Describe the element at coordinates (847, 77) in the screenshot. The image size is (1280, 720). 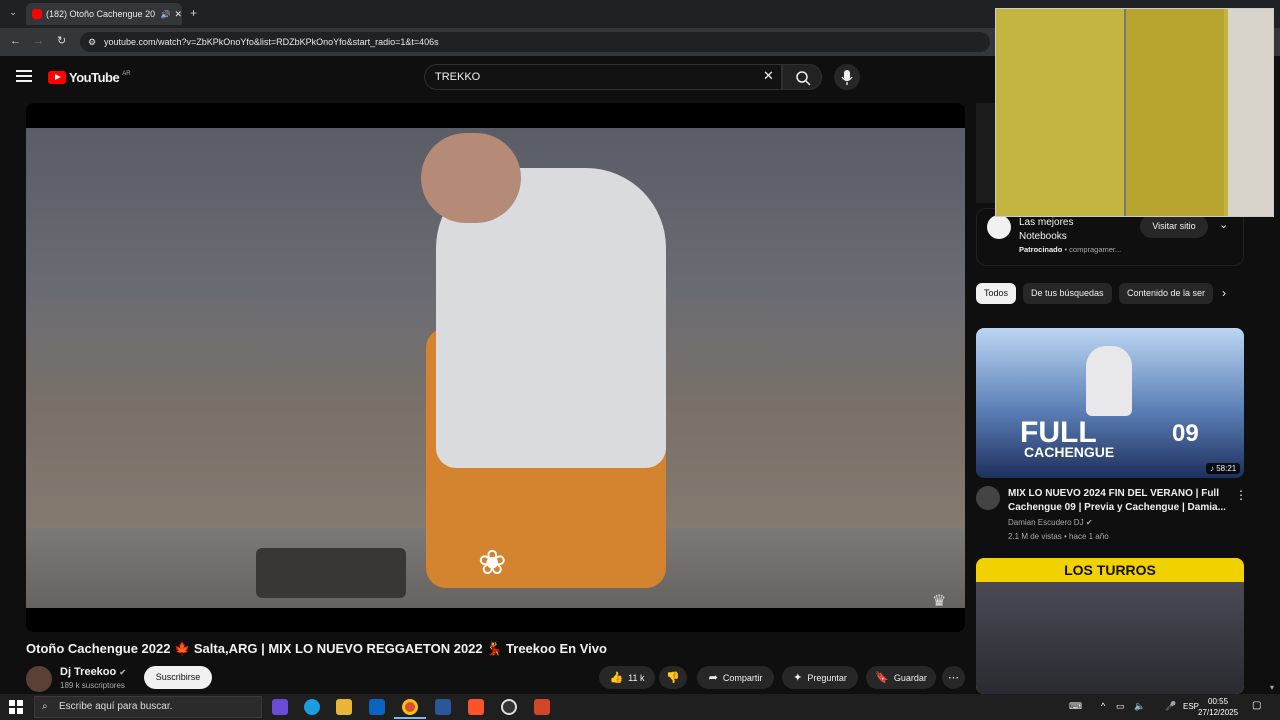
I see `voice-search-button` at that location.